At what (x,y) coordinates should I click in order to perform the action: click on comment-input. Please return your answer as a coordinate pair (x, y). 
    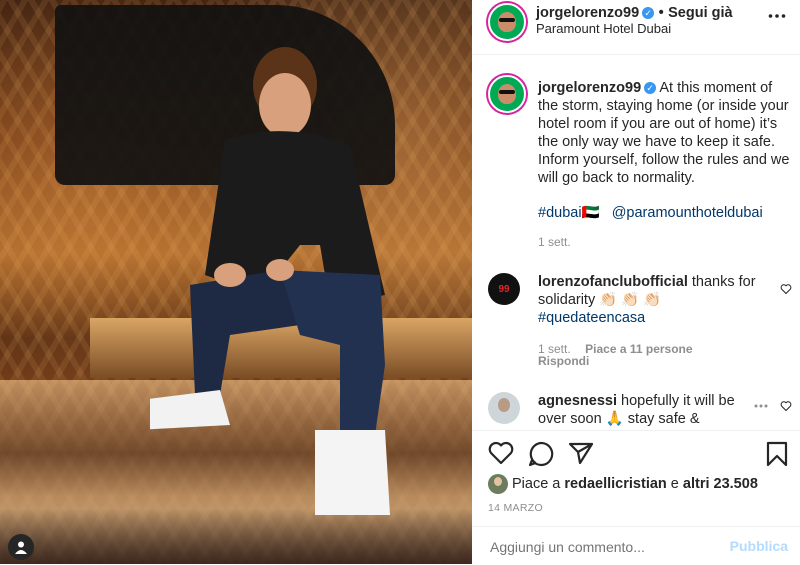
    Looking at the image, I should click on (600, 547).